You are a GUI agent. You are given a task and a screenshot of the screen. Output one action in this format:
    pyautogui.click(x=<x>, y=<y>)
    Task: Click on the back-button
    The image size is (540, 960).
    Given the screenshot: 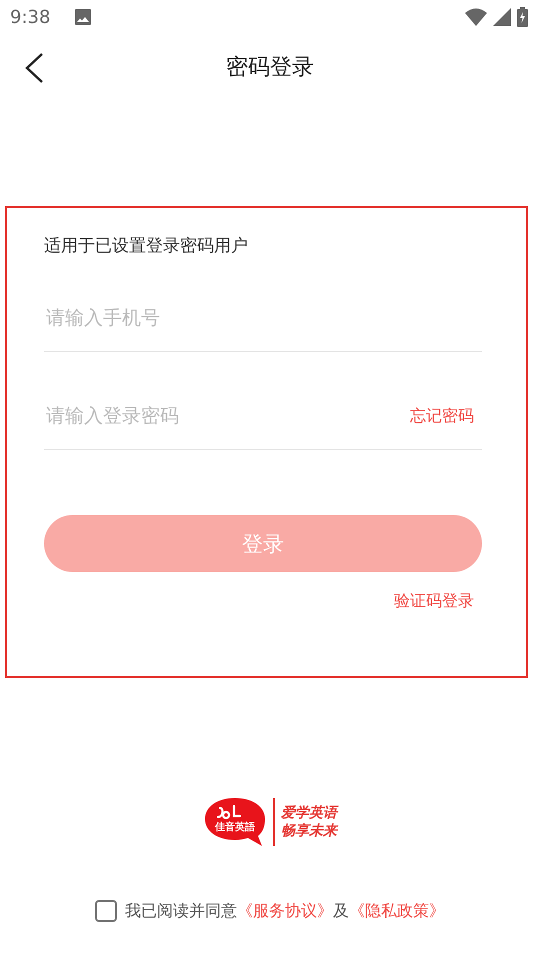 What is the action you would take?
    pyautogui.click(x=34, y=68)
    